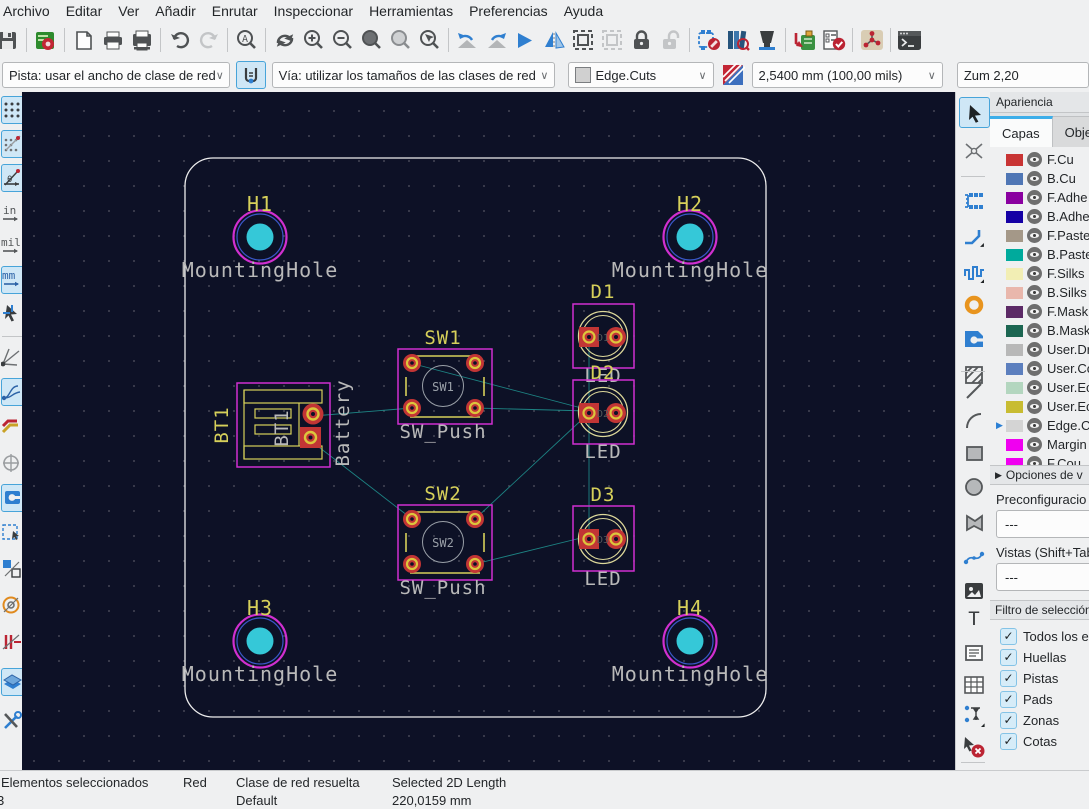 The image size is (1089, 809). I want to click on tune-length-icon, so click(973, 272).